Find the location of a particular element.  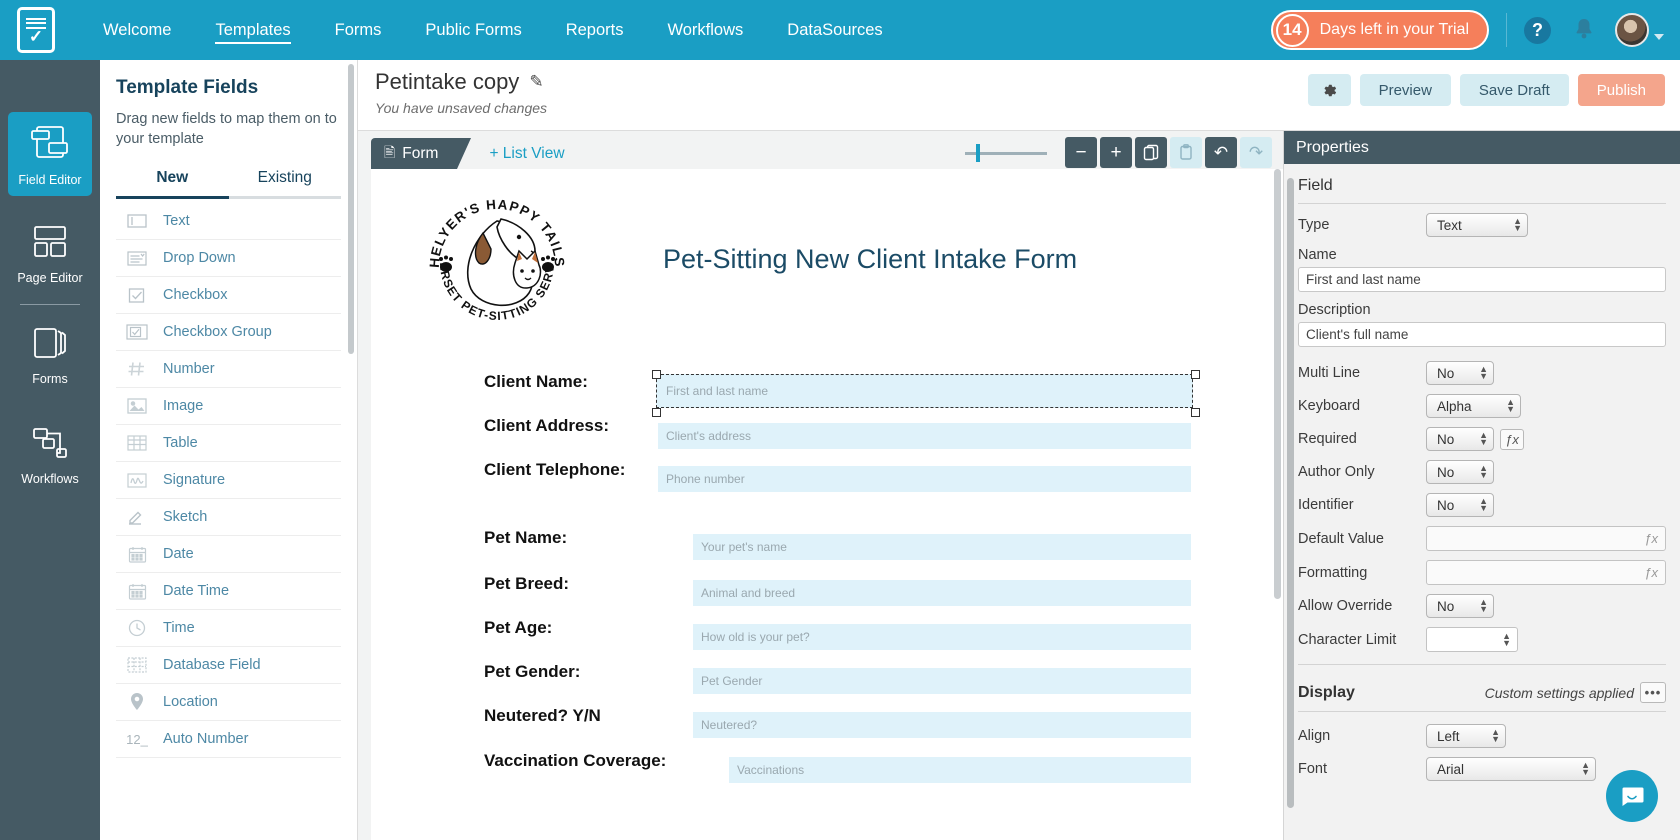

document-field-label: Pet Gender: is located at coordinates (532, 671).